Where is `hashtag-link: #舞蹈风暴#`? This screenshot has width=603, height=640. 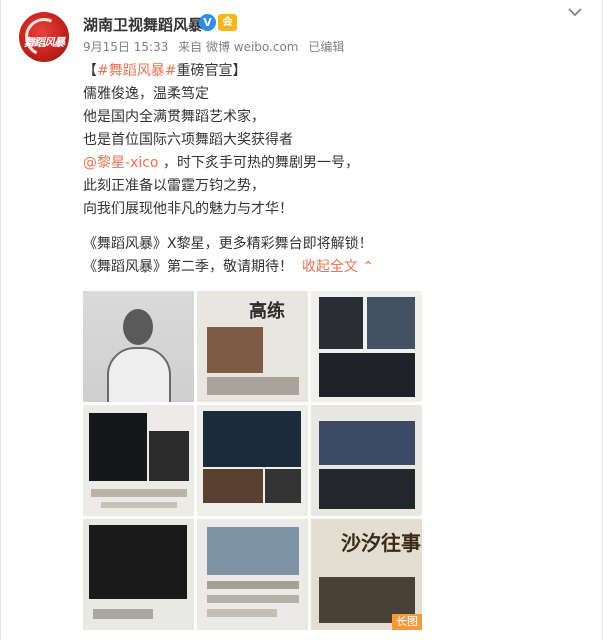 hashtag-link: #舞蹈风暴# is located at coordinates (136, 71).